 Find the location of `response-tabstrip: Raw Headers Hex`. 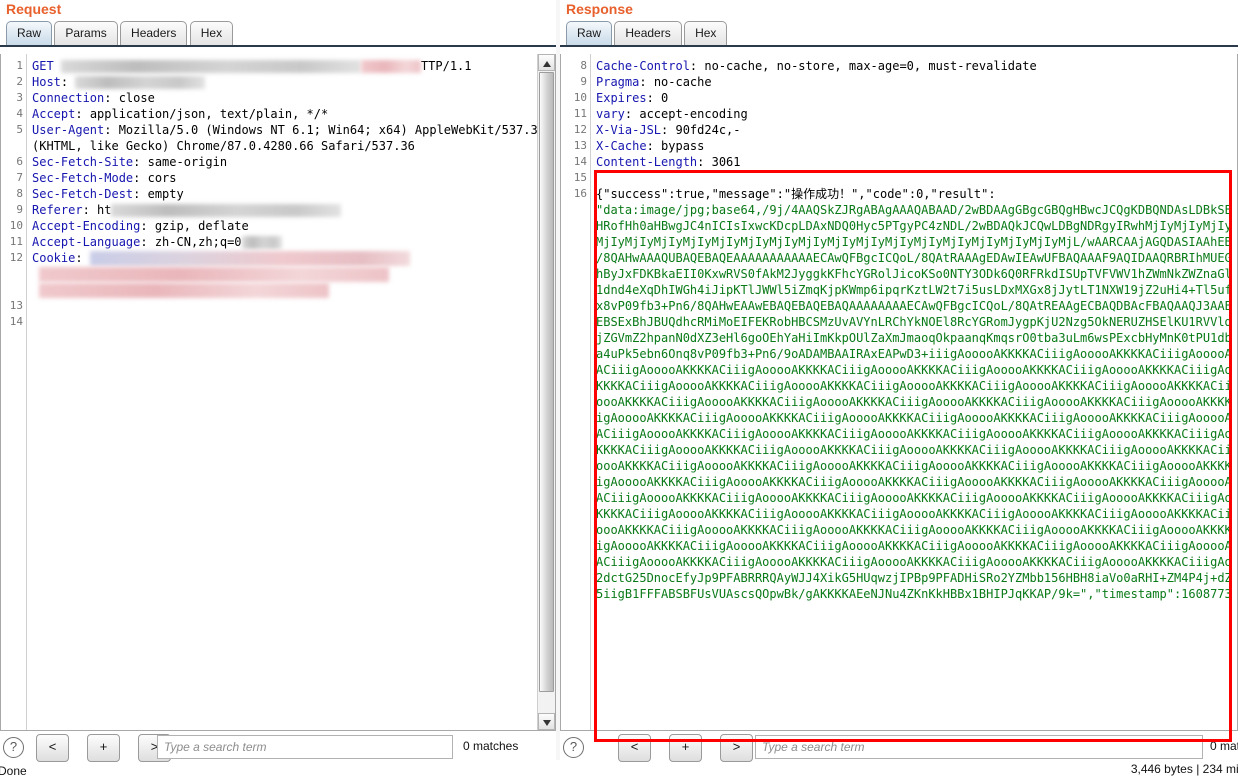

response-tabstrip: Raw Headers Hex is located at coordinates (899, 34).